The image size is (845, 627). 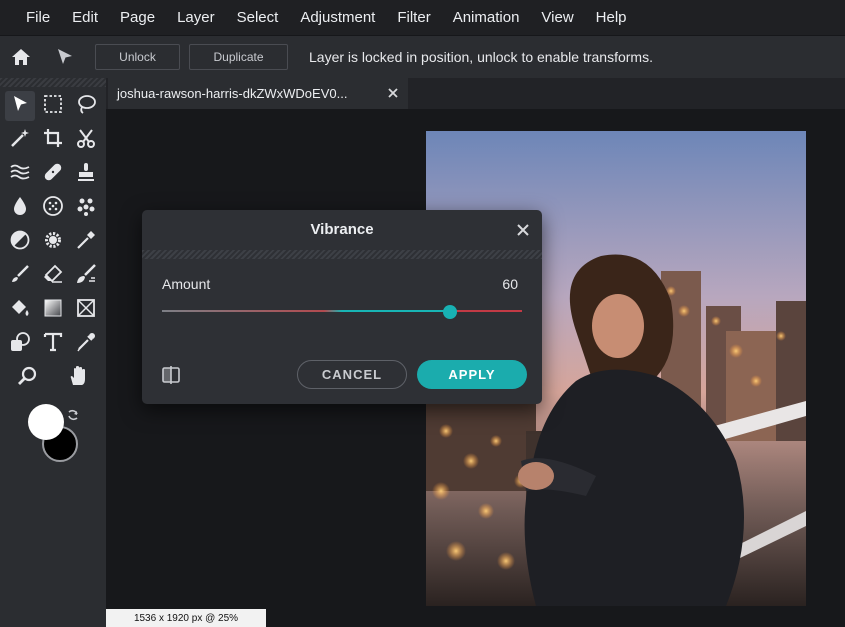 I want to click on gradient-tool, so click(x=53, y=310).